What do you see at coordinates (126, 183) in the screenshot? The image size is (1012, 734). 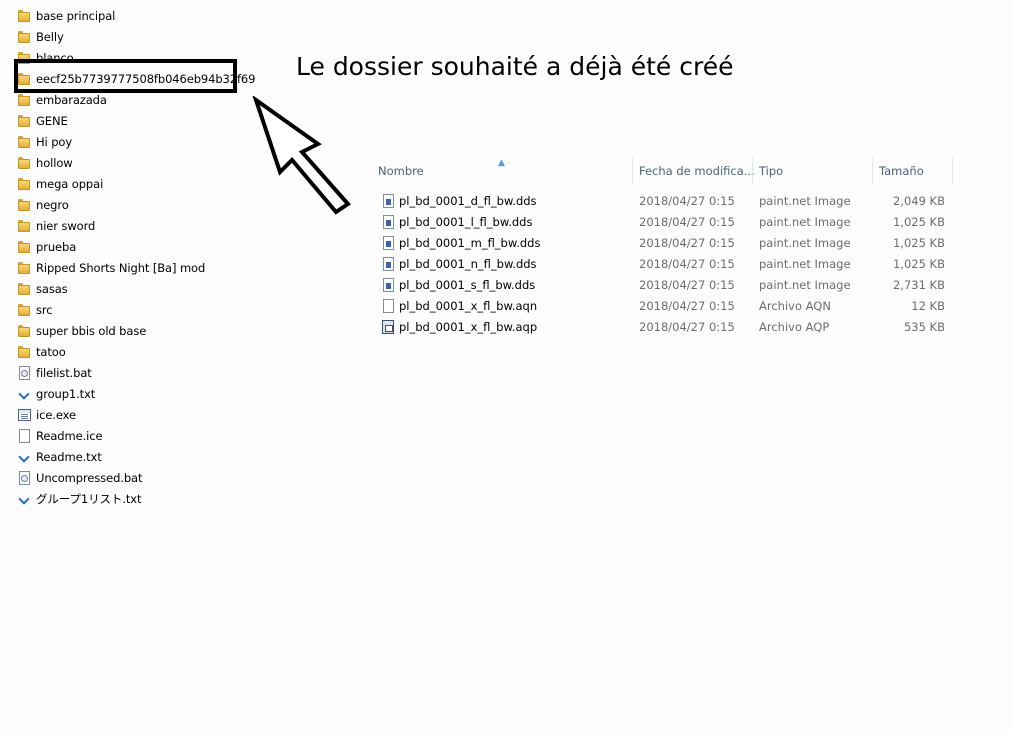 I see `list-item-folder: mega oppai` at bounding box center [126, 183].